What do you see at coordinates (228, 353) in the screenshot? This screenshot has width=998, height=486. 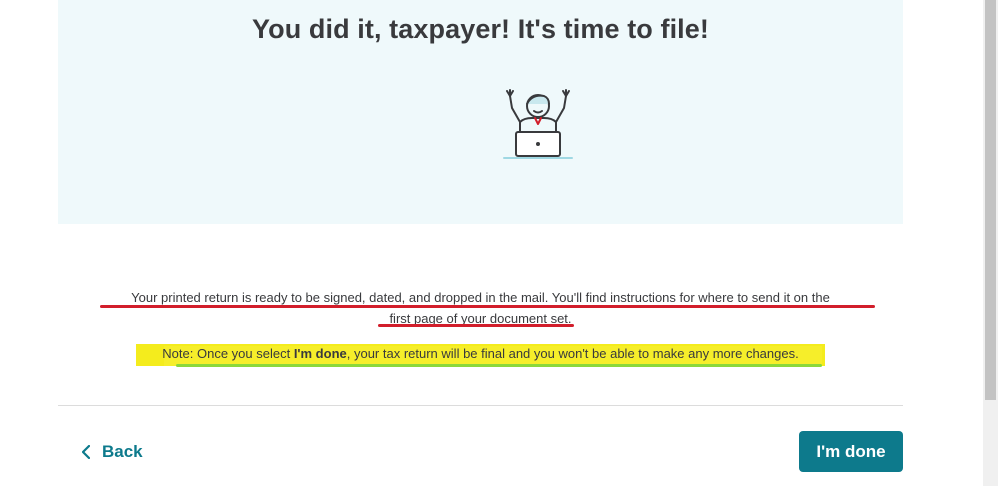 I see `note-prefix: Note: Once you select` at bounding box center [228, 353].